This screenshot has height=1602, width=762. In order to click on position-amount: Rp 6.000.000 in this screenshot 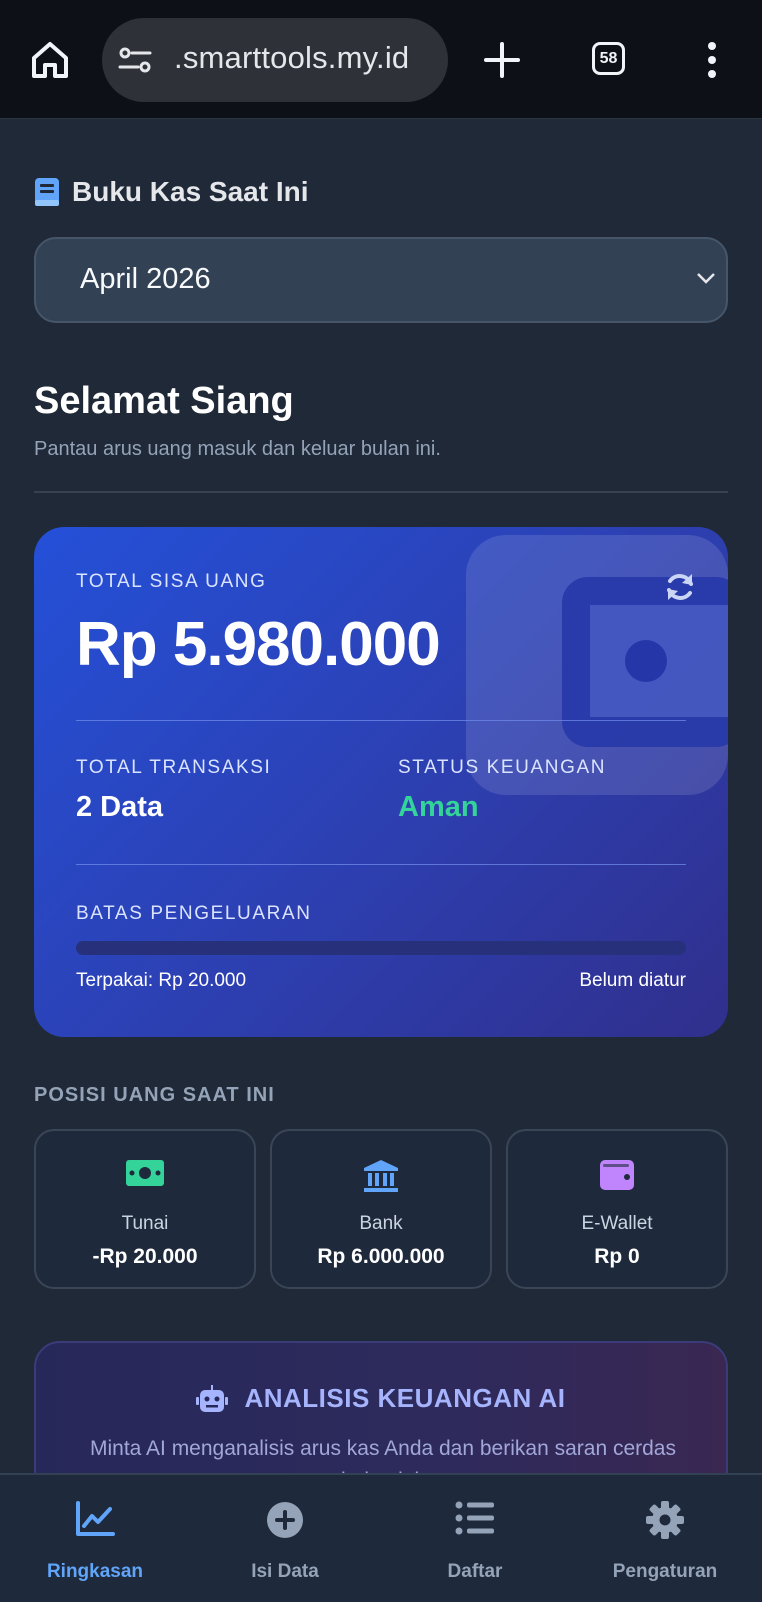, I will do `click(381, 1256)`.